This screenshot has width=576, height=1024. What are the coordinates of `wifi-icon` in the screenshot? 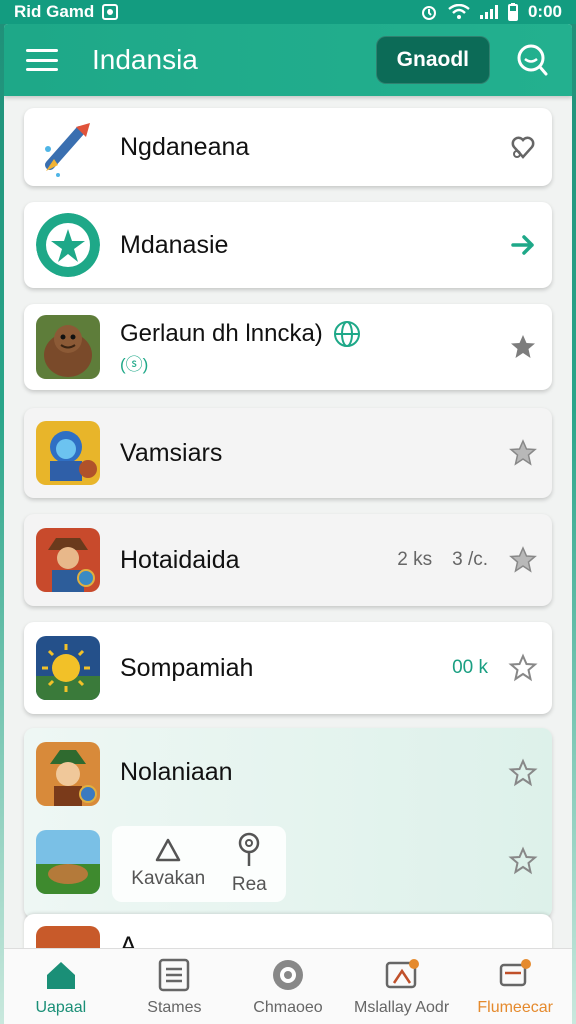 It's located at (459, 11).